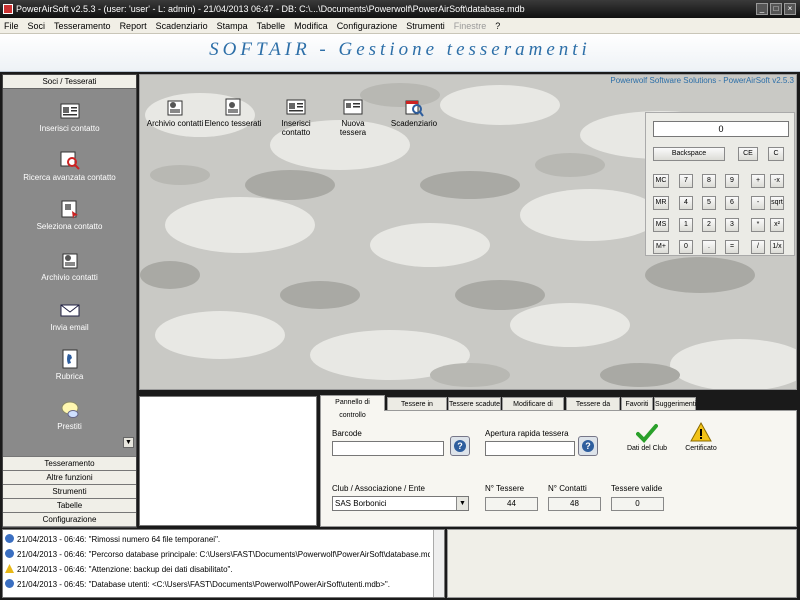 This screenshot has height=600, width=800. What do you see at coordinates (232, 26) in the screenshot?
I see `menu-stampa: Stampa` at bounding box center [232, 26].